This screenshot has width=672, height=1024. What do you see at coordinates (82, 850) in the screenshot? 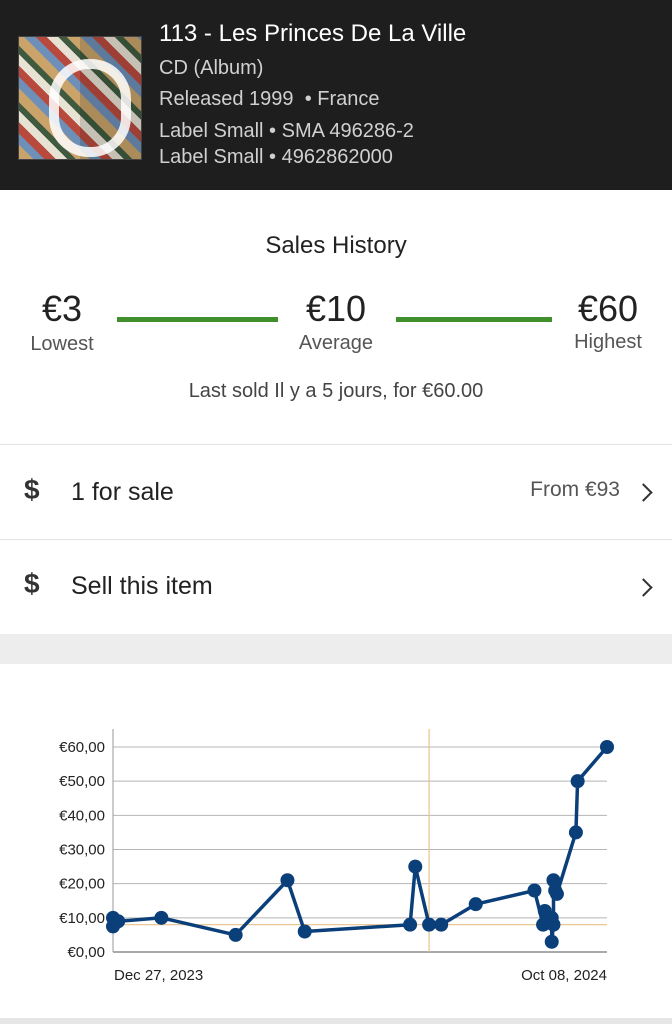
I see `y-tick-label: €30,00` at bounding box center [82, 850].